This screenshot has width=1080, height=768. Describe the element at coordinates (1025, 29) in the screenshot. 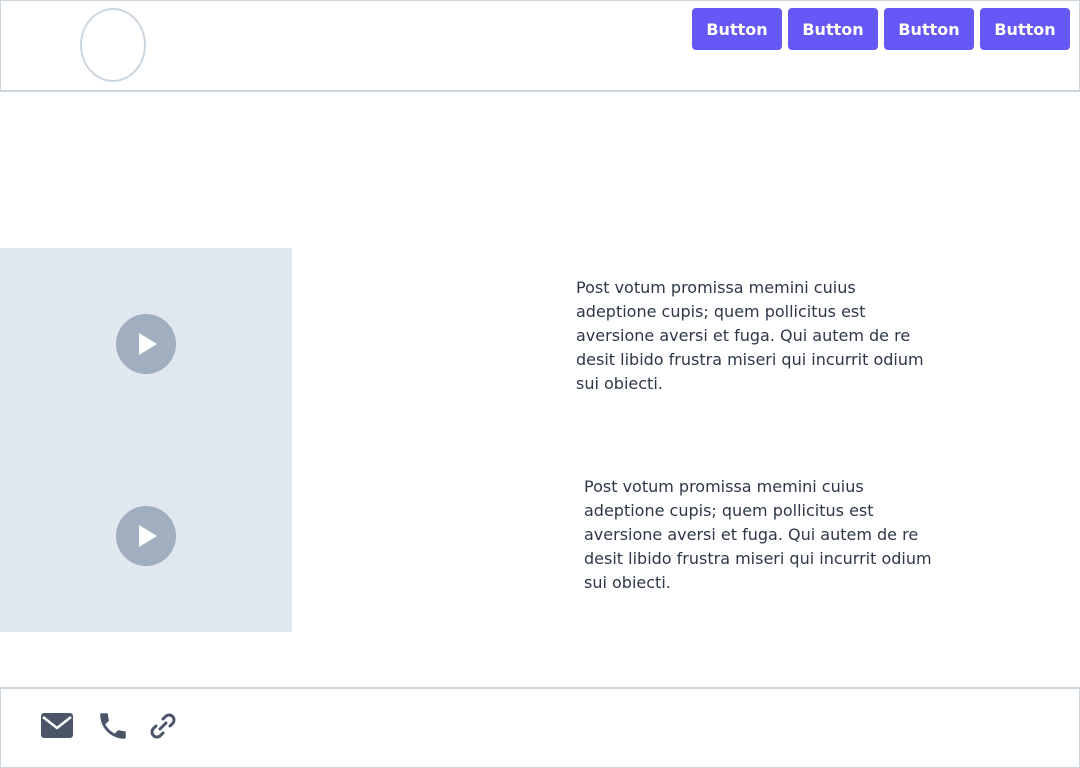

I see `nav-button-4: Button` at that location.